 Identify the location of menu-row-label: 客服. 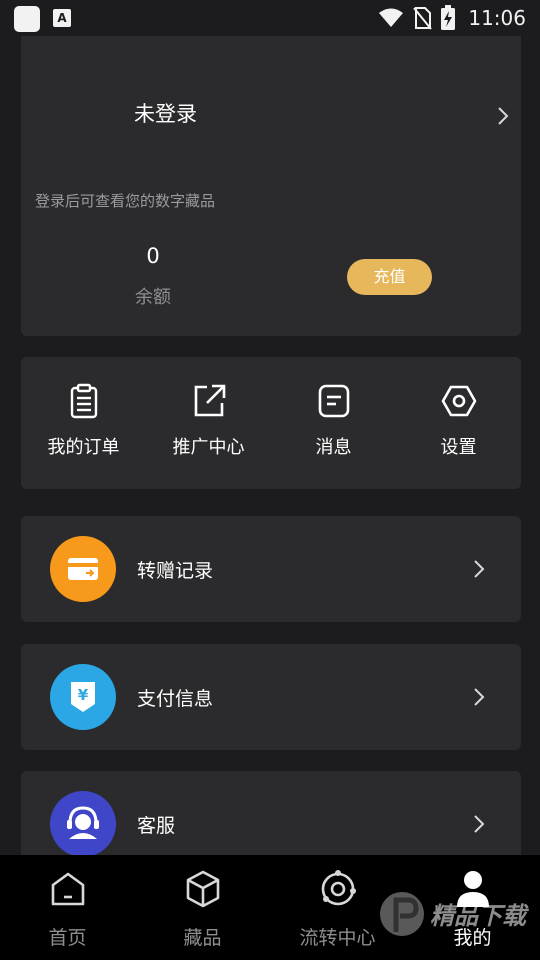
(156, 826).